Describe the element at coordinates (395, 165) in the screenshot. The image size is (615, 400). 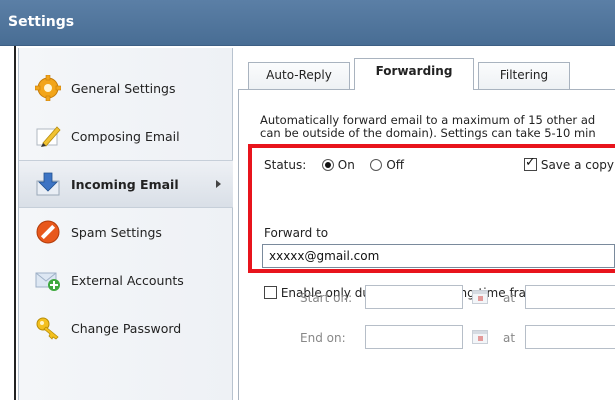
I see `status-off-label: Off` at that location.